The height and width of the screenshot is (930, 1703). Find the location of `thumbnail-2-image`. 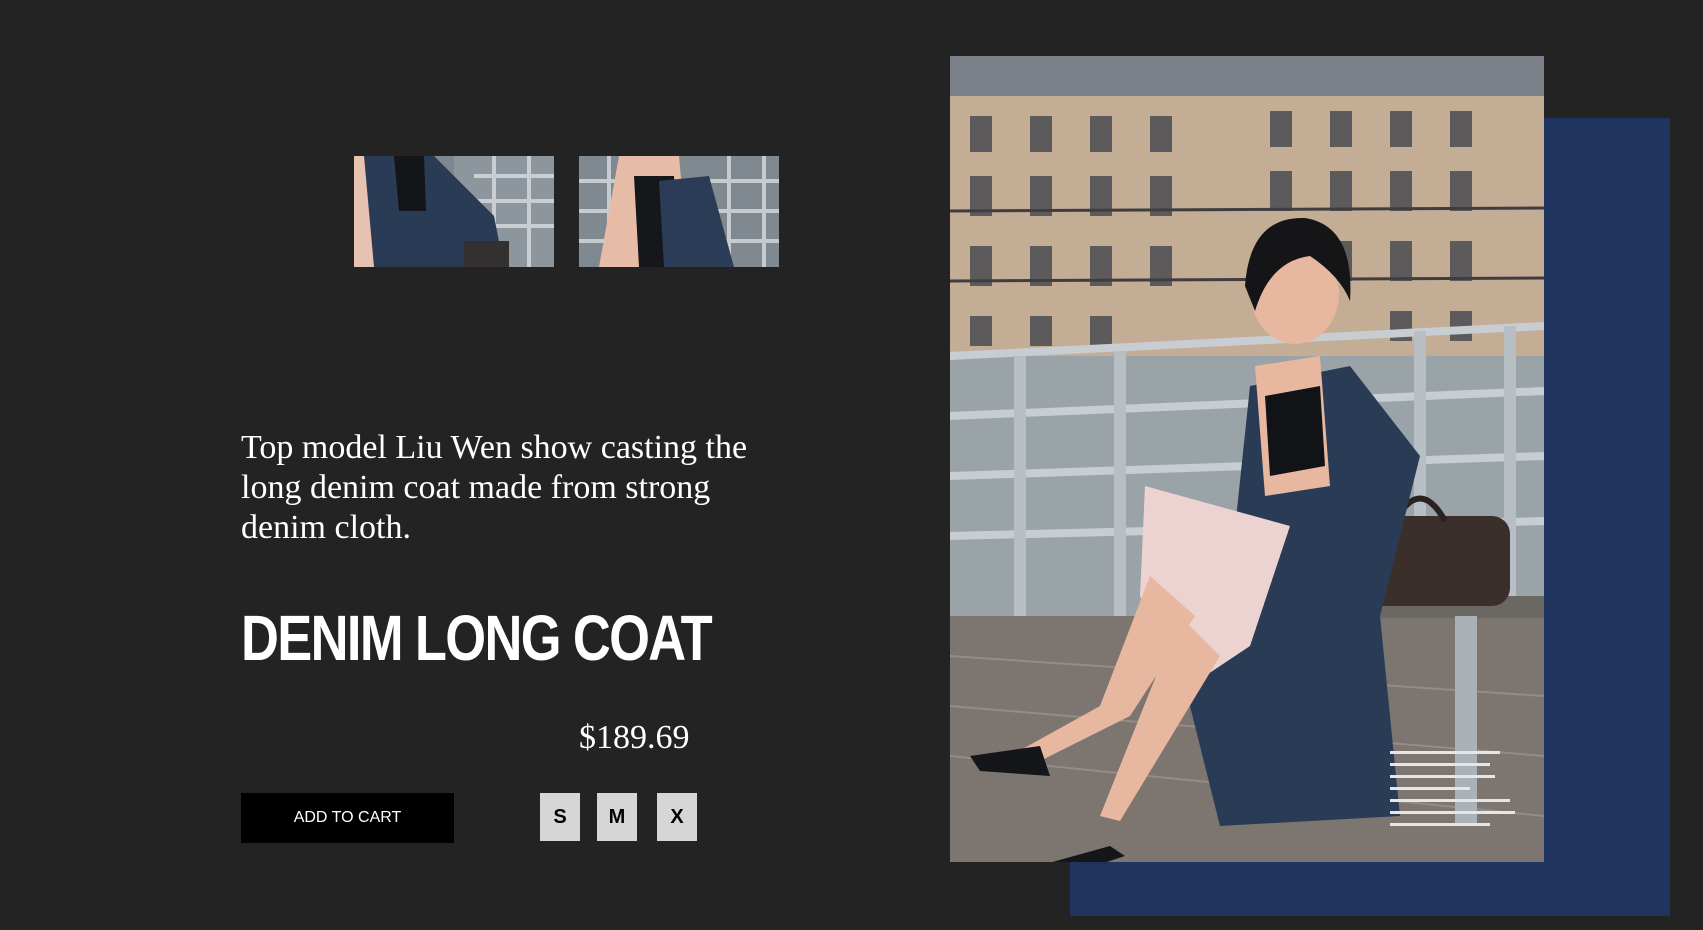

thumbnail-2-image is located at coordinates (679, 211).